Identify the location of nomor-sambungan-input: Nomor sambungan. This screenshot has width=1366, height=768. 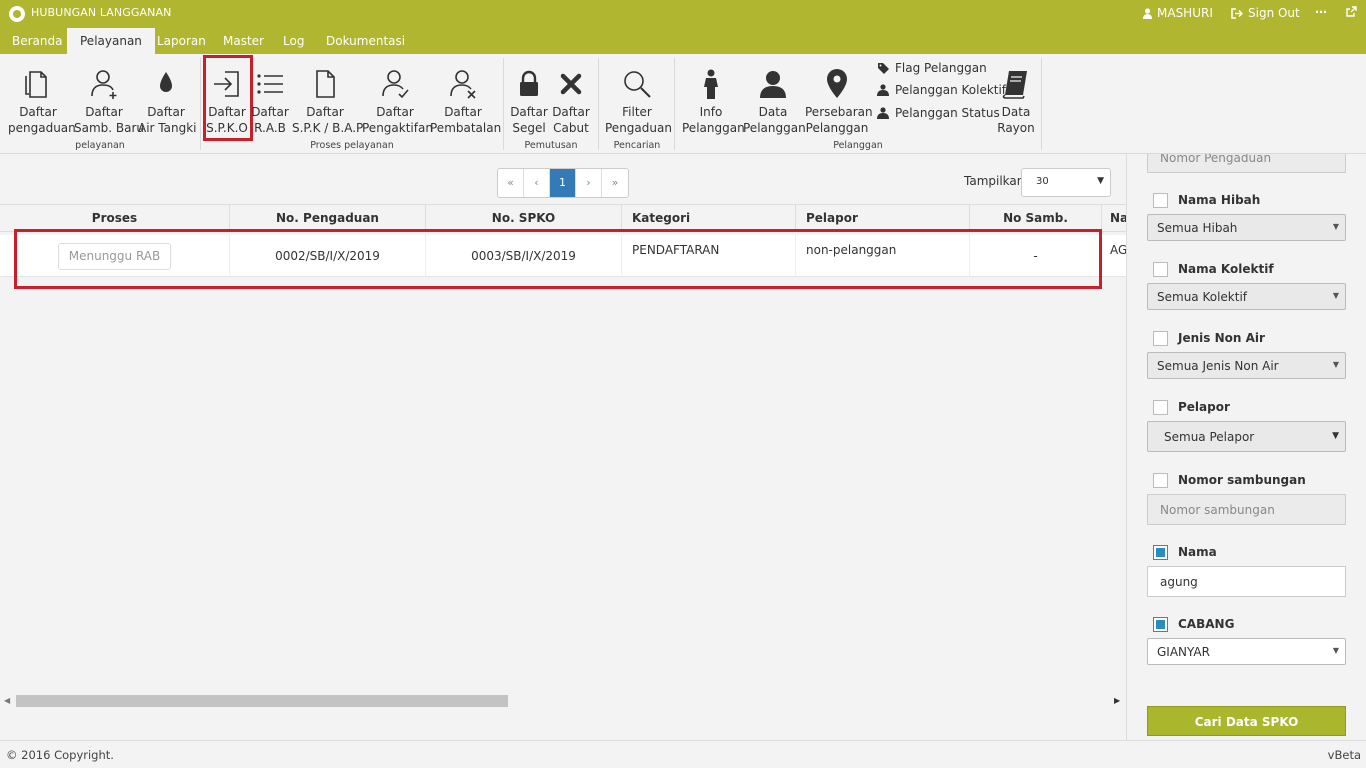
(1246, 509).